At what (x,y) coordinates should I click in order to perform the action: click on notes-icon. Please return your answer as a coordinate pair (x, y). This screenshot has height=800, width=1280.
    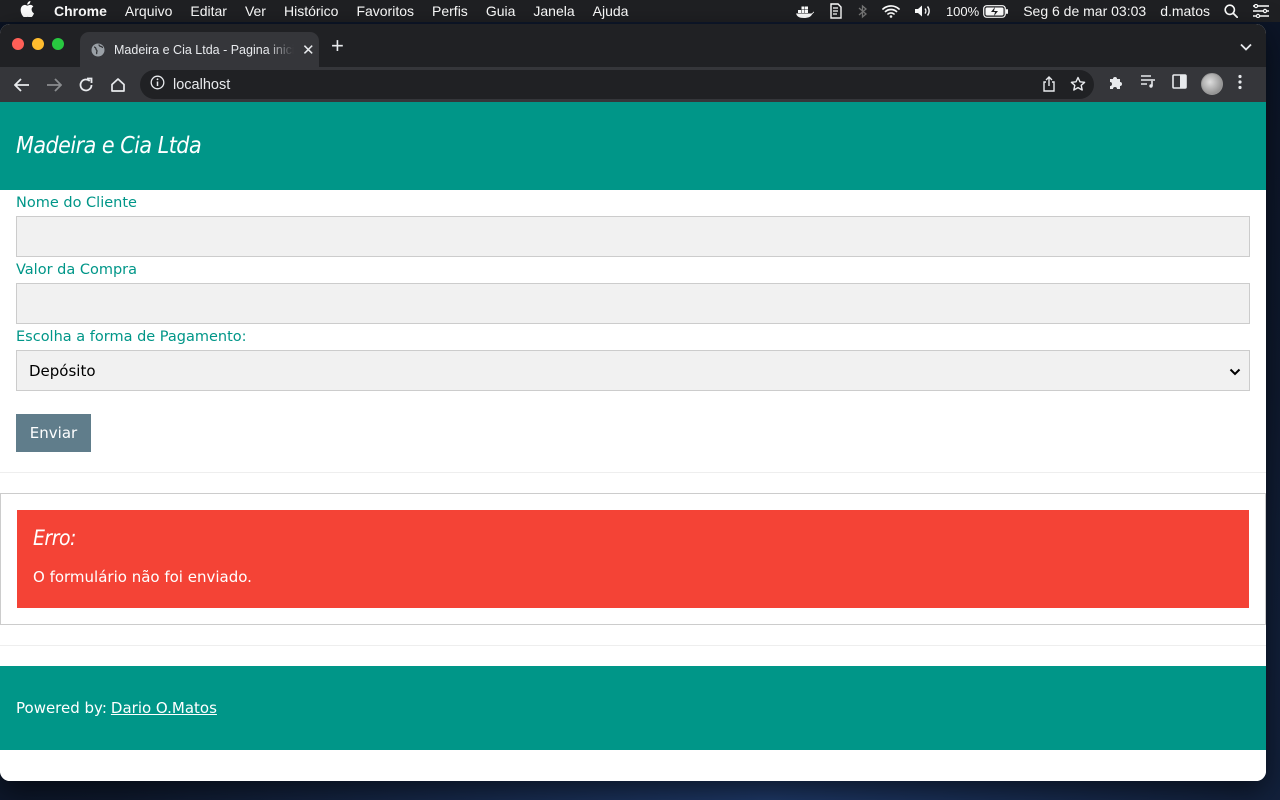
    Looking at the image, I should click on (836, 11).